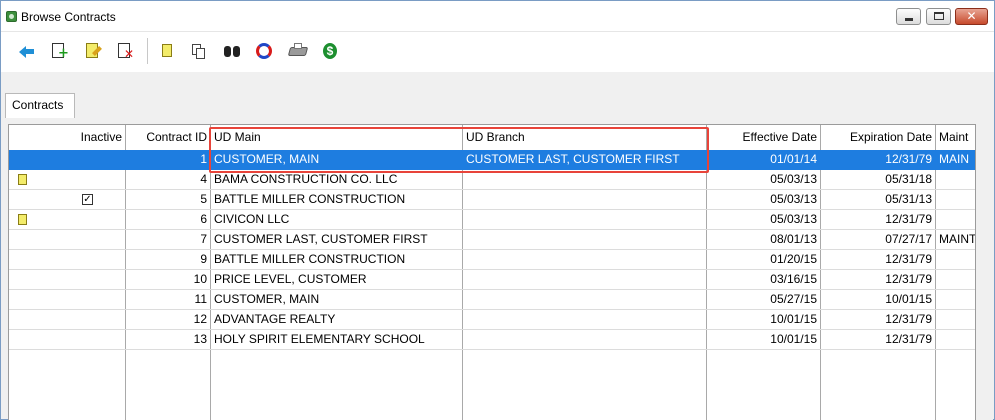 Image resolution: width=995 pixels, height=420 pixels. What do you see at coordinates (319, 339) in the screenshot?
I see `cell-ud-main: HOLY SPIRIT ELEMENTARY SCHOOL` at bounding box center [319, 339].